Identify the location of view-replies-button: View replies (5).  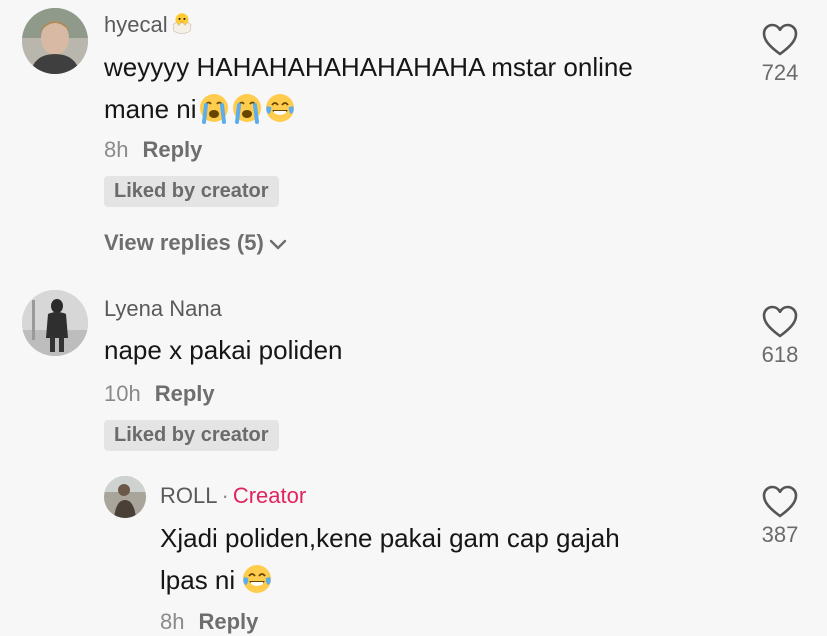
(196, 243).